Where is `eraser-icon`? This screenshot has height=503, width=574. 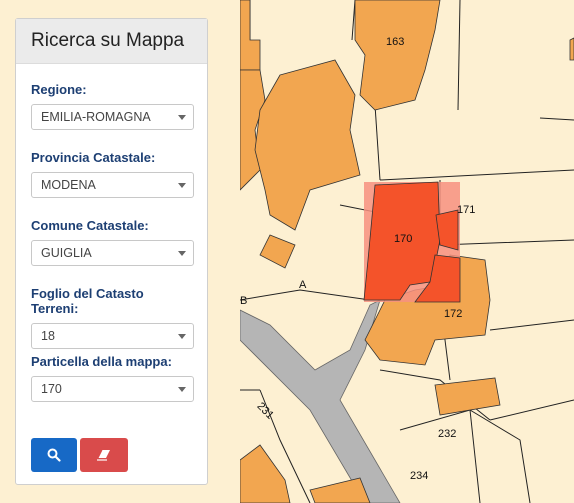 eraser-icon is located at coordinates (103, 455).